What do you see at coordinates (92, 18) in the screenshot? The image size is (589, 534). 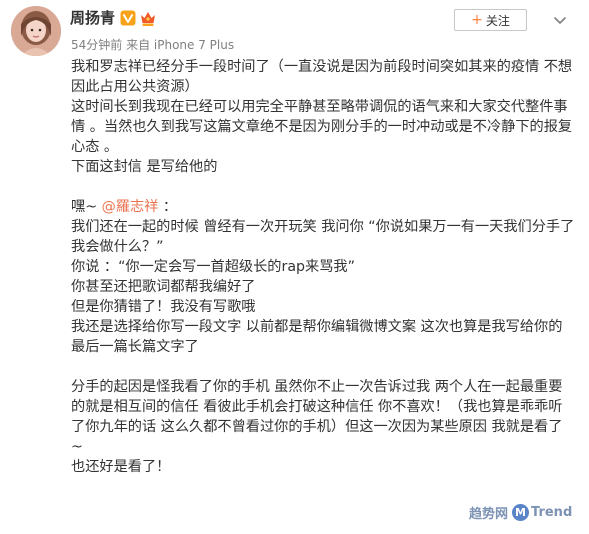 I see `user-name: 周扬青` at bounding box center [92, 18].